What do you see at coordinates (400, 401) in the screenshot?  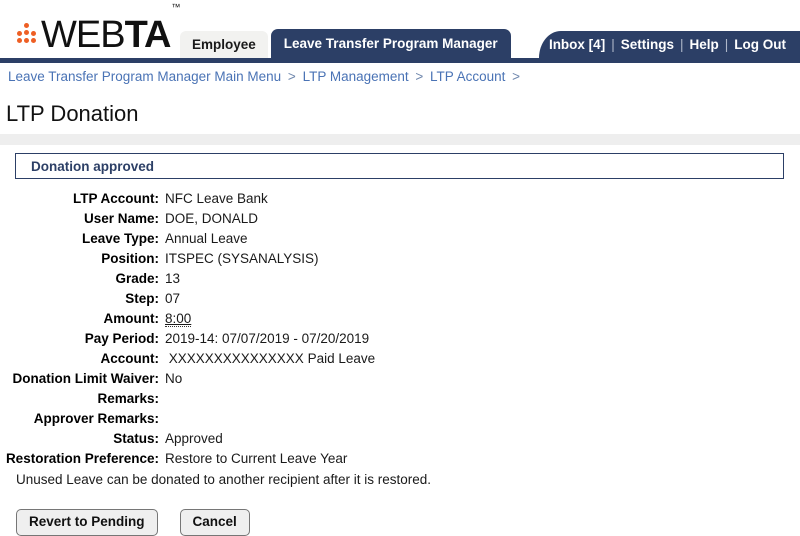 I see `detail-row: Remarks:` at bounding box center [400, 401].